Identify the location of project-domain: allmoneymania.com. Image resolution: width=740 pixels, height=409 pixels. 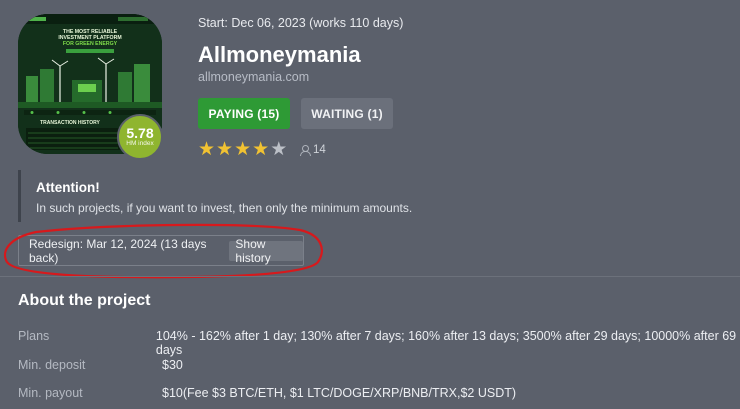
(253, 77).